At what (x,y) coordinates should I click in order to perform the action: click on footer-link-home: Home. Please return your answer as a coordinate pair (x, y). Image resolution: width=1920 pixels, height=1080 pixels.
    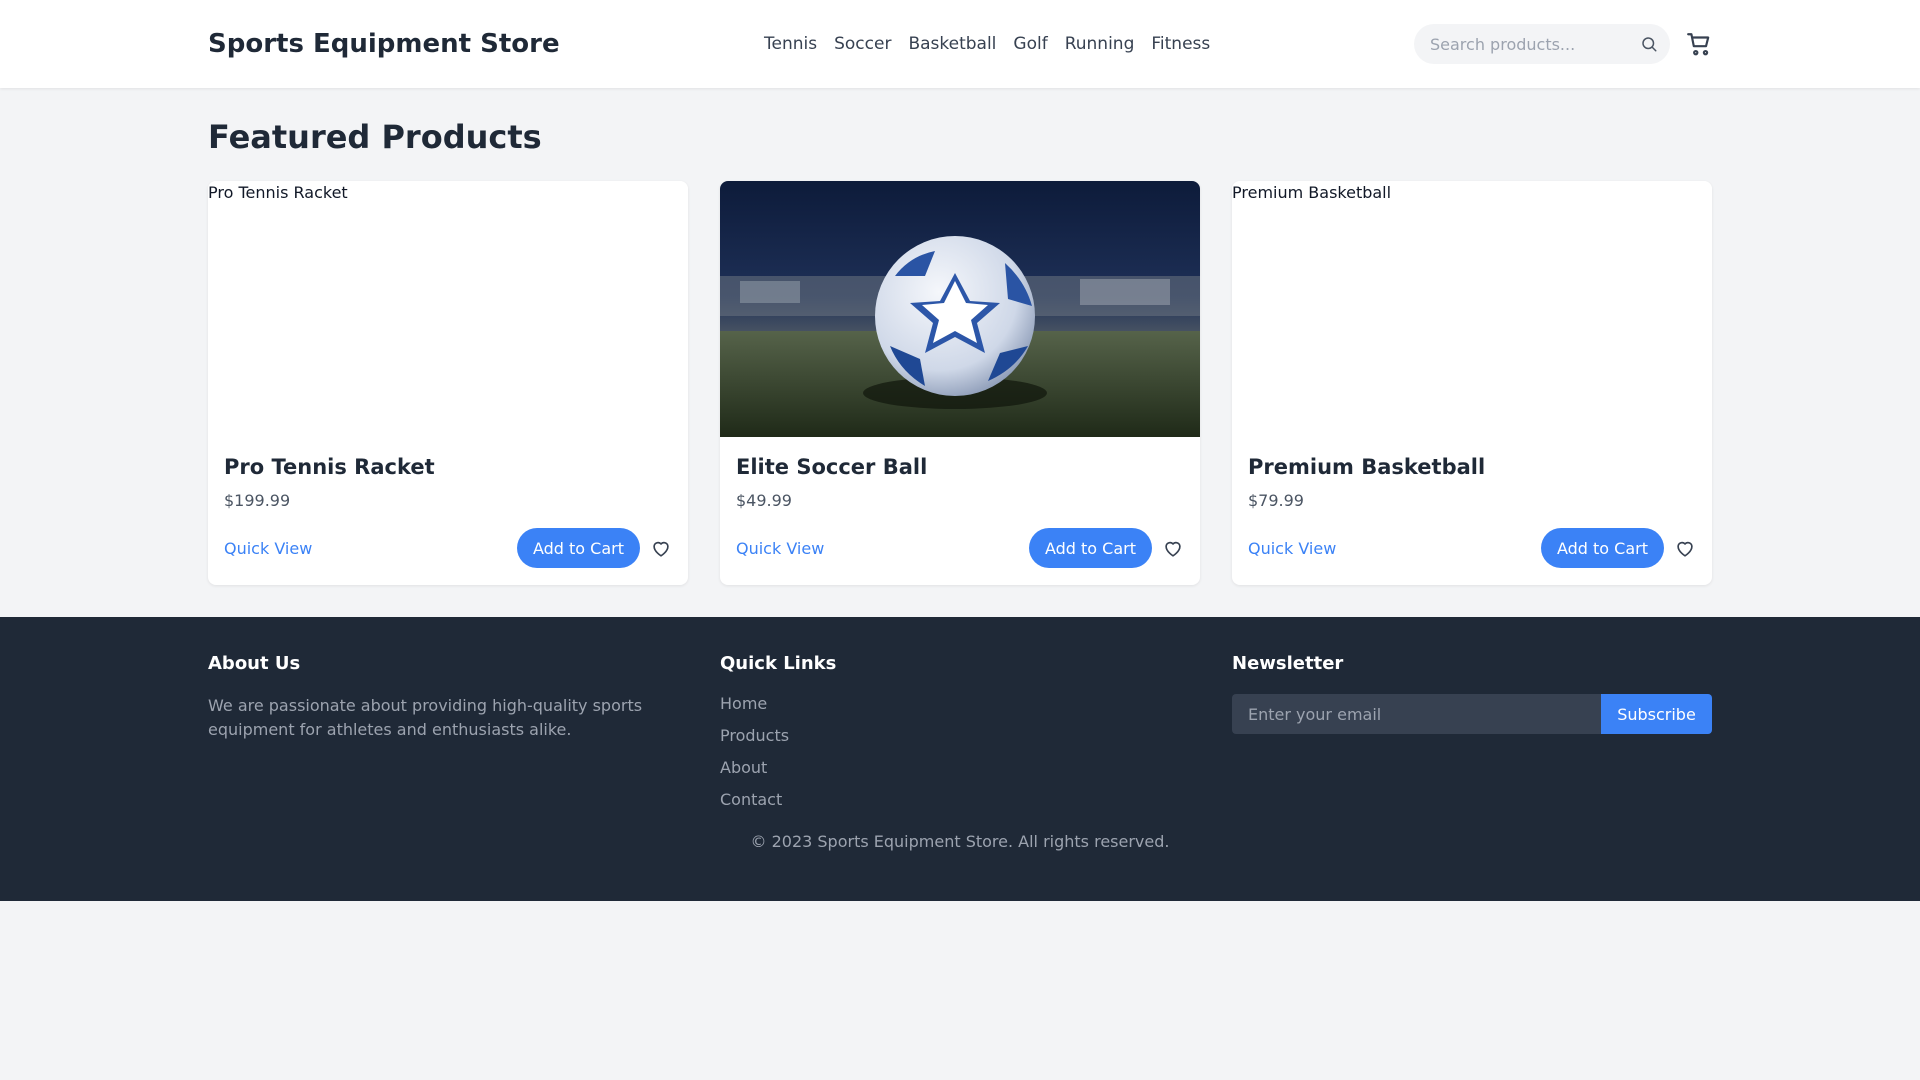
    Looking at the image, I should click on (743, 703).